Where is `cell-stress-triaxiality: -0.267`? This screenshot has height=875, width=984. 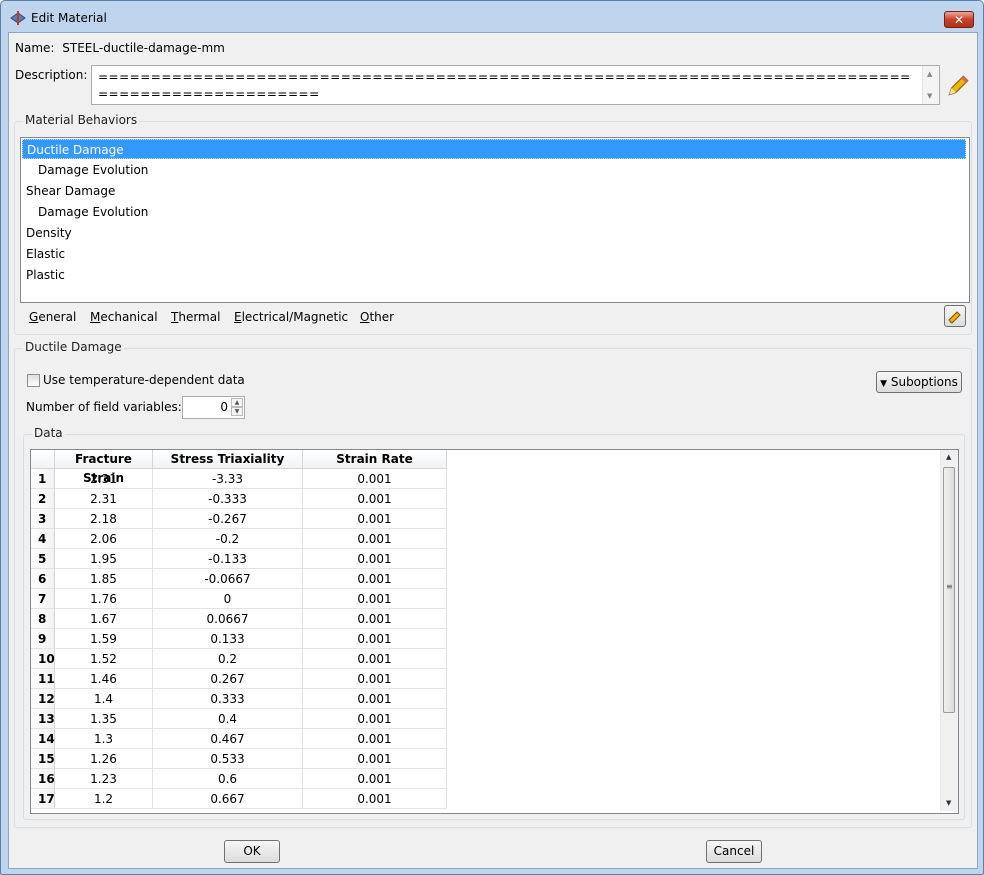
cell-stress-triaxiality: -0.267 is located at coordinates (228, 519).